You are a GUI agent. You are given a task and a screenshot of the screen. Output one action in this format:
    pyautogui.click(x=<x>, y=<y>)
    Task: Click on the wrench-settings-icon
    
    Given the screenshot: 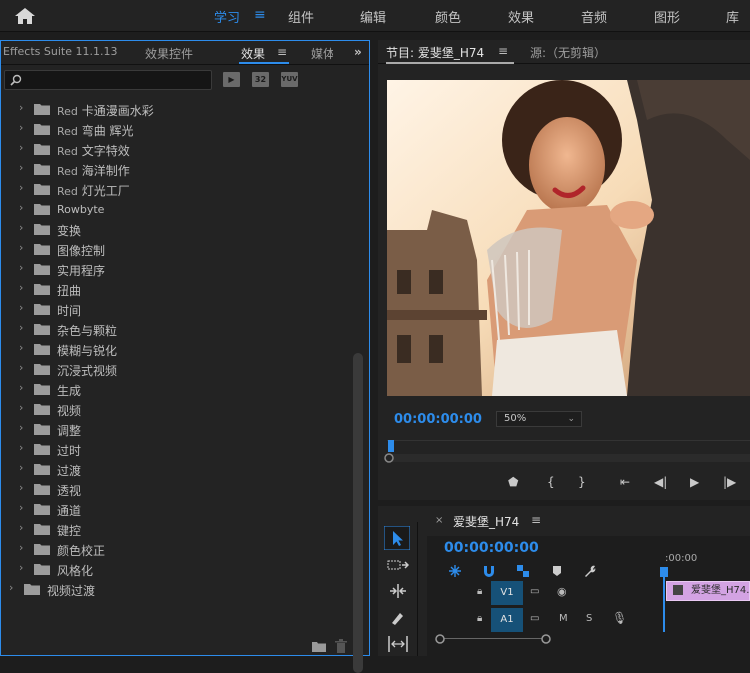 What is the action you would take?
    pyautogui.click(x=590, y=571)
    